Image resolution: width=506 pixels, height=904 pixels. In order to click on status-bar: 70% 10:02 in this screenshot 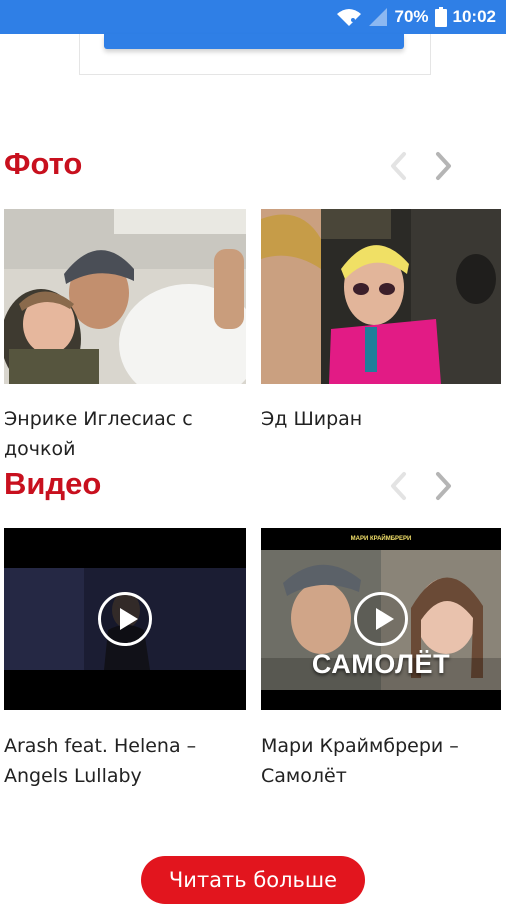, I will do `click(253, 17)`.